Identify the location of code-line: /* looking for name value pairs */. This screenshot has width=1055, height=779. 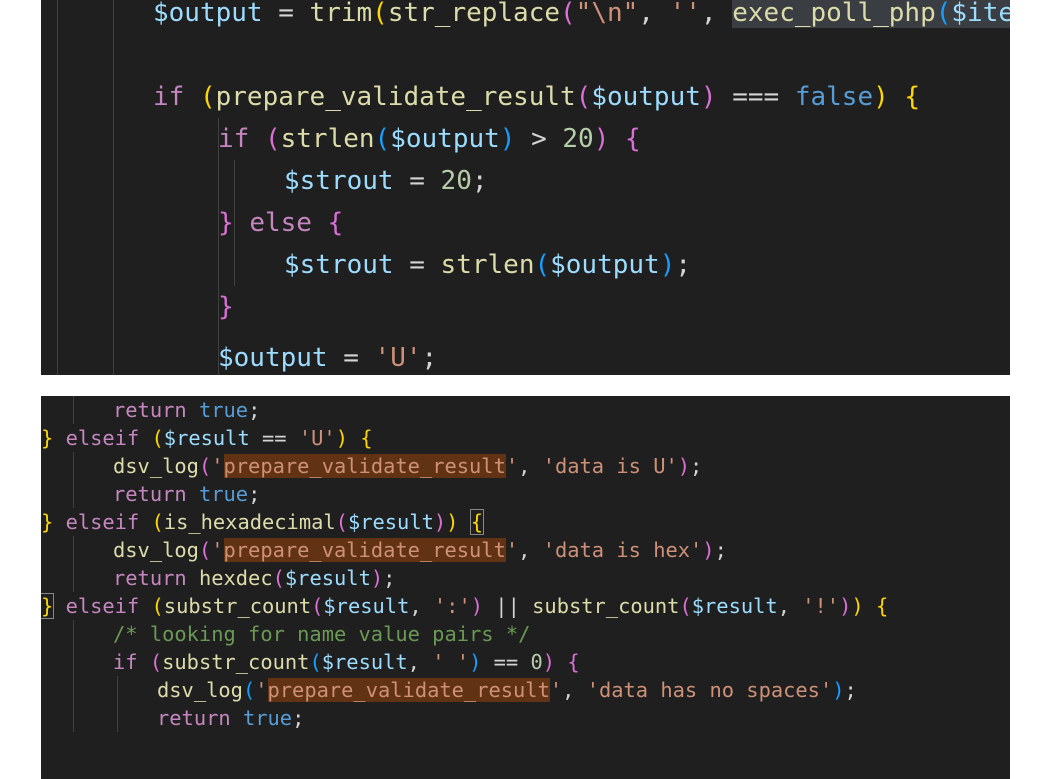
(525, 634).